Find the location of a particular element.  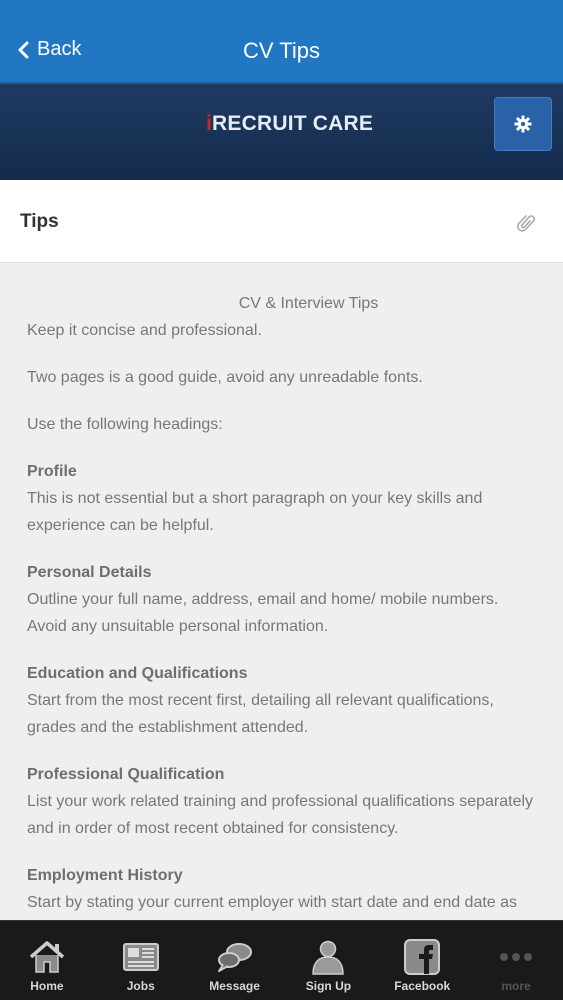

navigation-bar: Back CV Tips is located at coordinates (281, 42).